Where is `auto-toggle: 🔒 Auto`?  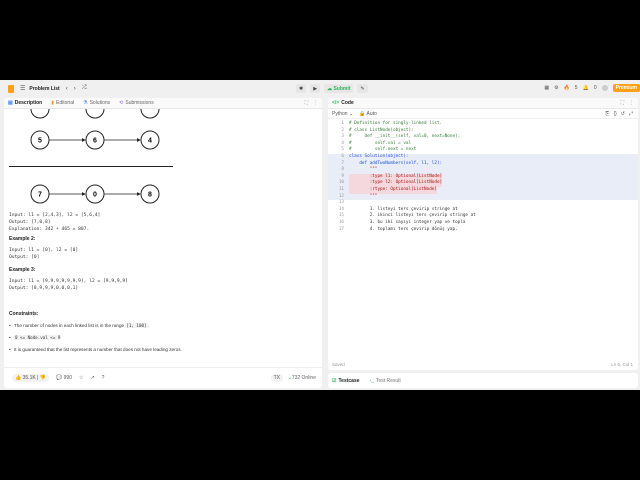 auto-toggle: 🔒 Auto is located at coordinates (368, 114).